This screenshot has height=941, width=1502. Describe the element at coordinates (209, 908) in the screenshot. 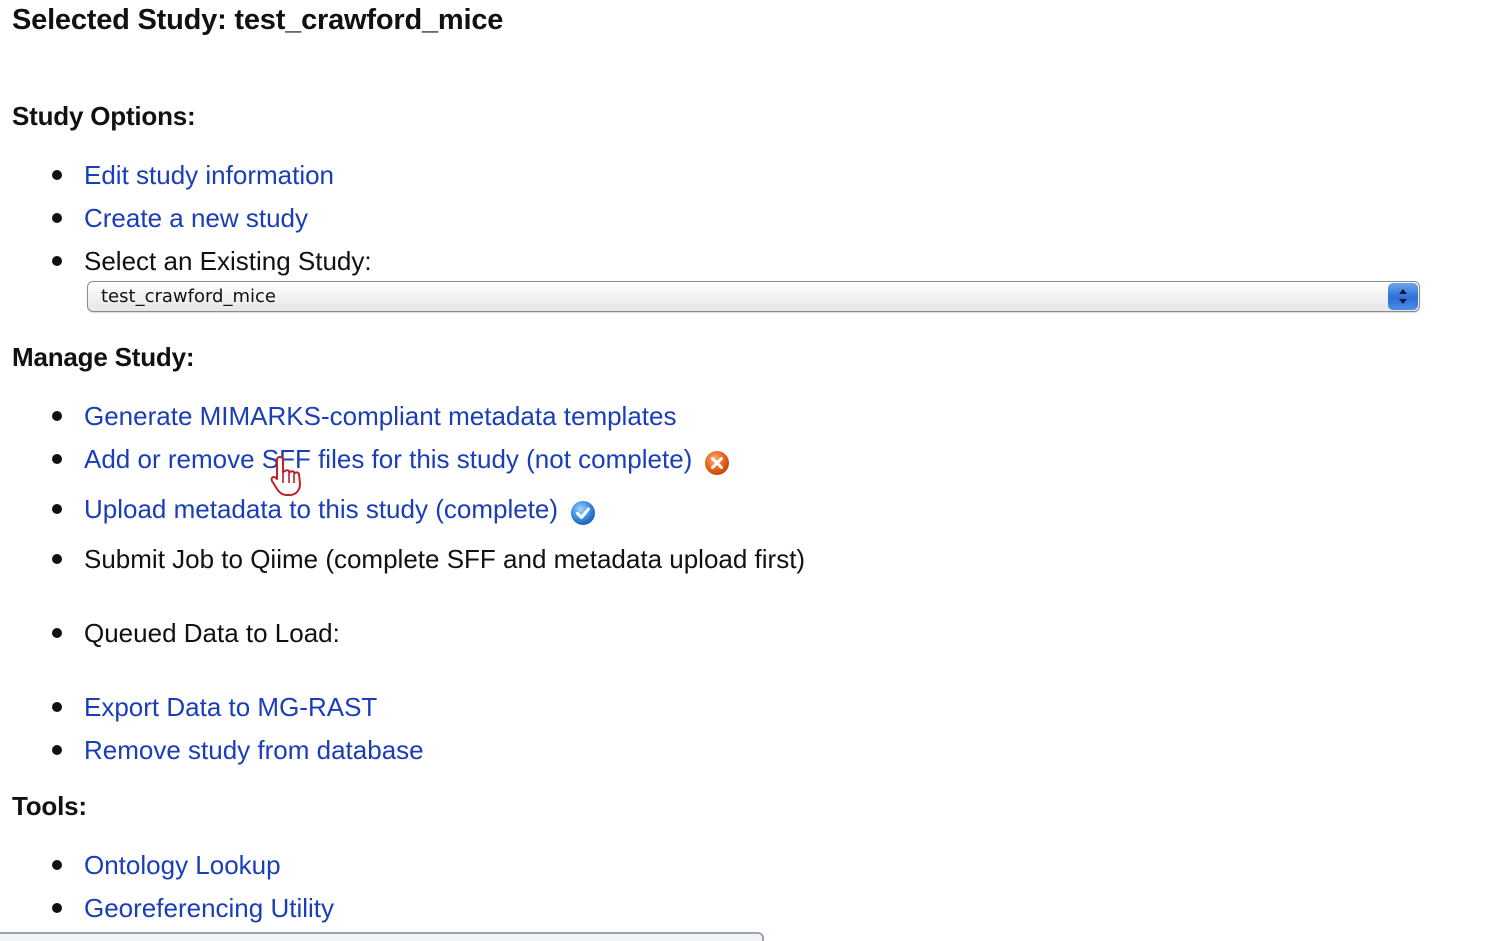

I see `georeferencing-link: Georeferencing Utility` at that location.